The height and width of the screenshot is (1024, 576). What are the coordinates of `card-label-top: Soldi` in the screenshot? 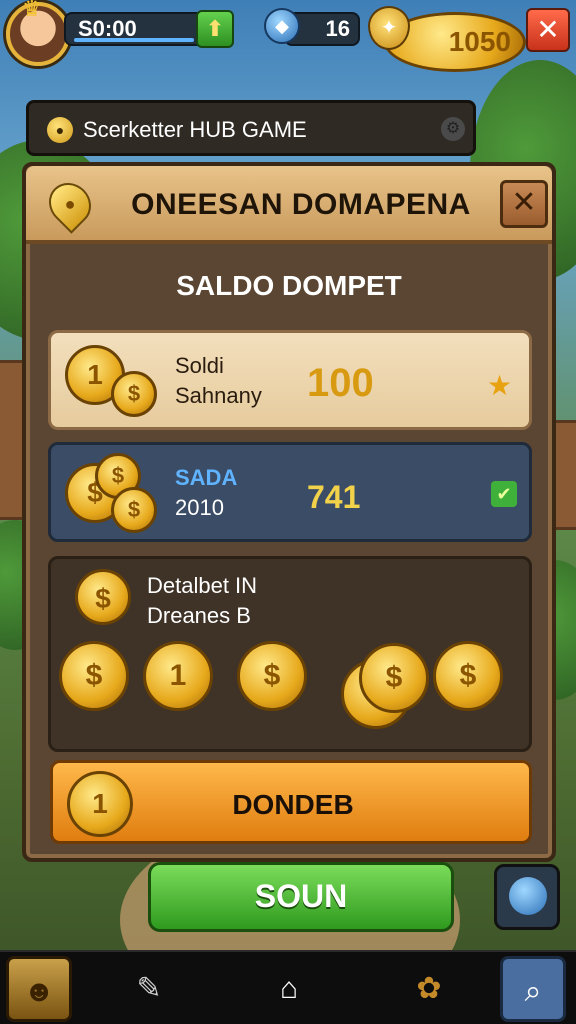 It's located at (199, 365).